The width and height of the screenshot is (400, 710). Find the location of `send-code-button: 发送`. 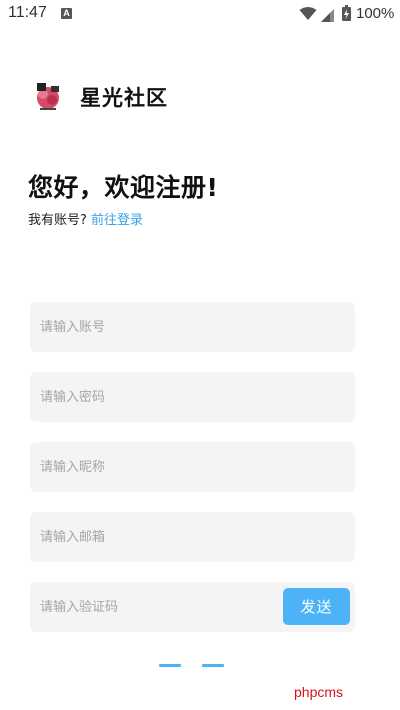

send-code-button: 发送 is located at coordinates (316, 606).